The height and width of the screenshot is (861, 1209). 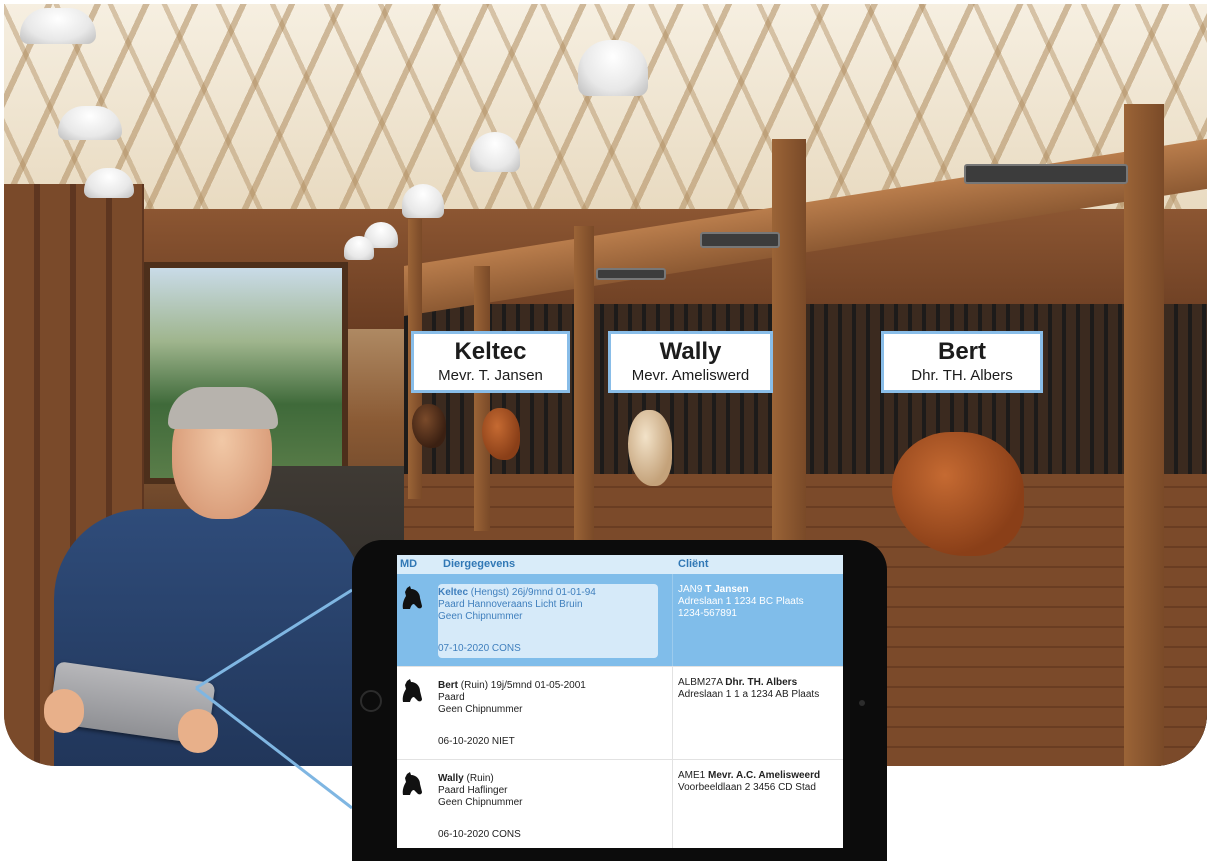 I want to click on horse-name: Wally, so click(x=690, y=351).